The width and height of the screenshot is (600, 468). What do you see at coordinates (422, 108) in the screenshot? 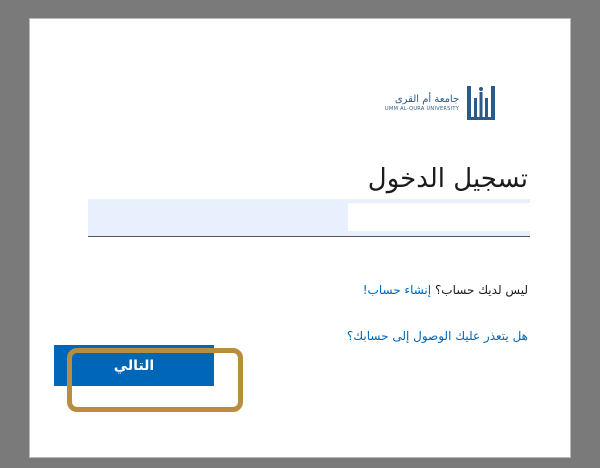
I see `logo-english-name: UMM AL-QURA UNIVERSITY` at bounding box center [422, 108].